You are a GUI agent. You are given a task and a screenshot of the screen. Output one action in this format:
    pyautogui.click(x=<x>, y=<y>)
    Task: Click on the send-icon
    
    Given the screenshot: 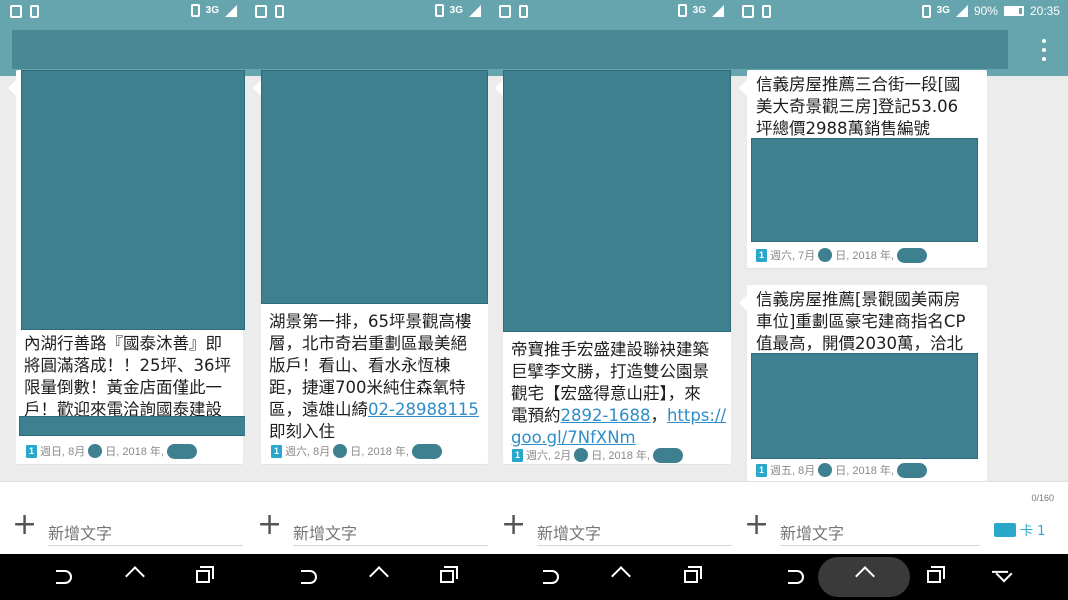 What is the action you would take?
    pyautogui.click(x=1005, y=529)
    